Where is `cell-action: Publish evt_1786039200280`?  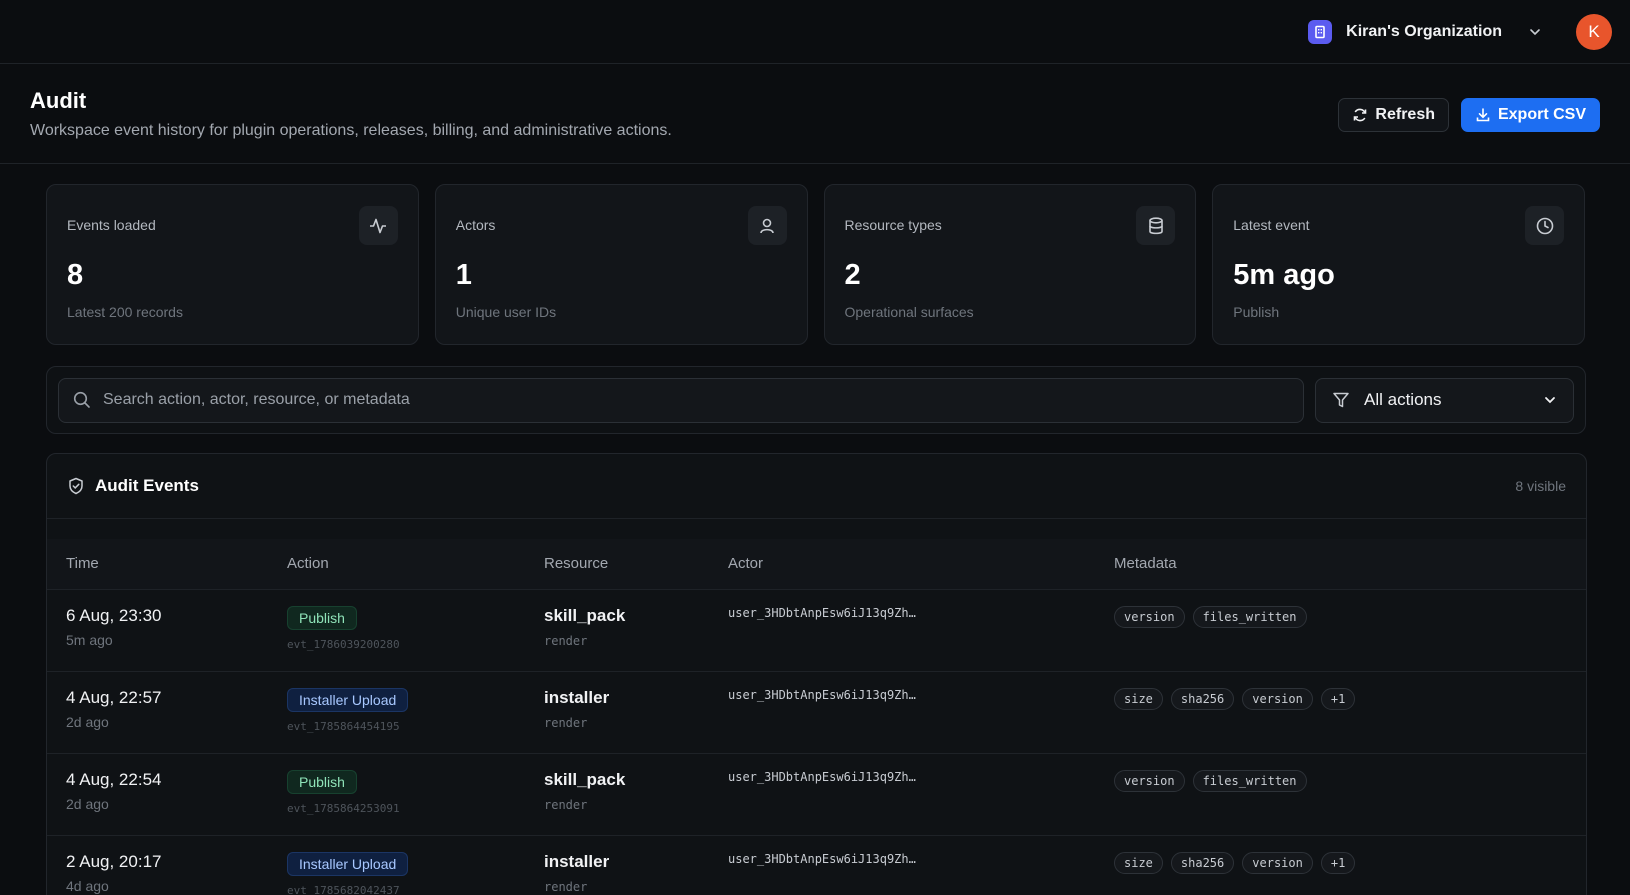 cell-action: Publish evt_1786039200280 is located at coordinates (396, 630).